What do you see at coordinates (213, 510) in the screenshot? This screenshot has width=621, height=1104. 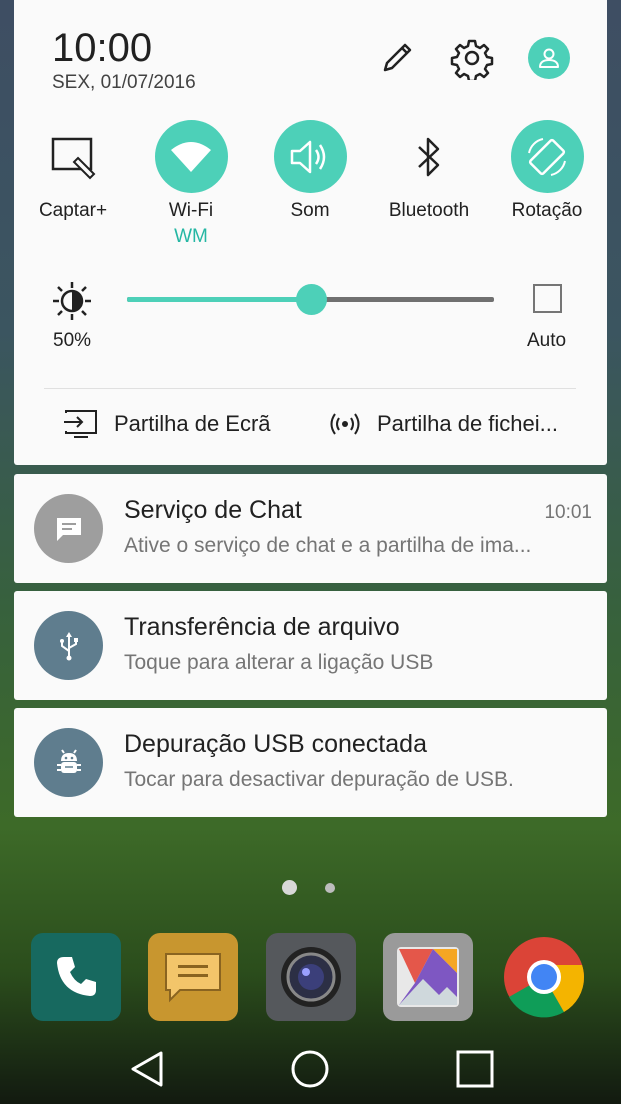 I see `notification-title: Serviço de Chat` at bounding box center [213, 510].